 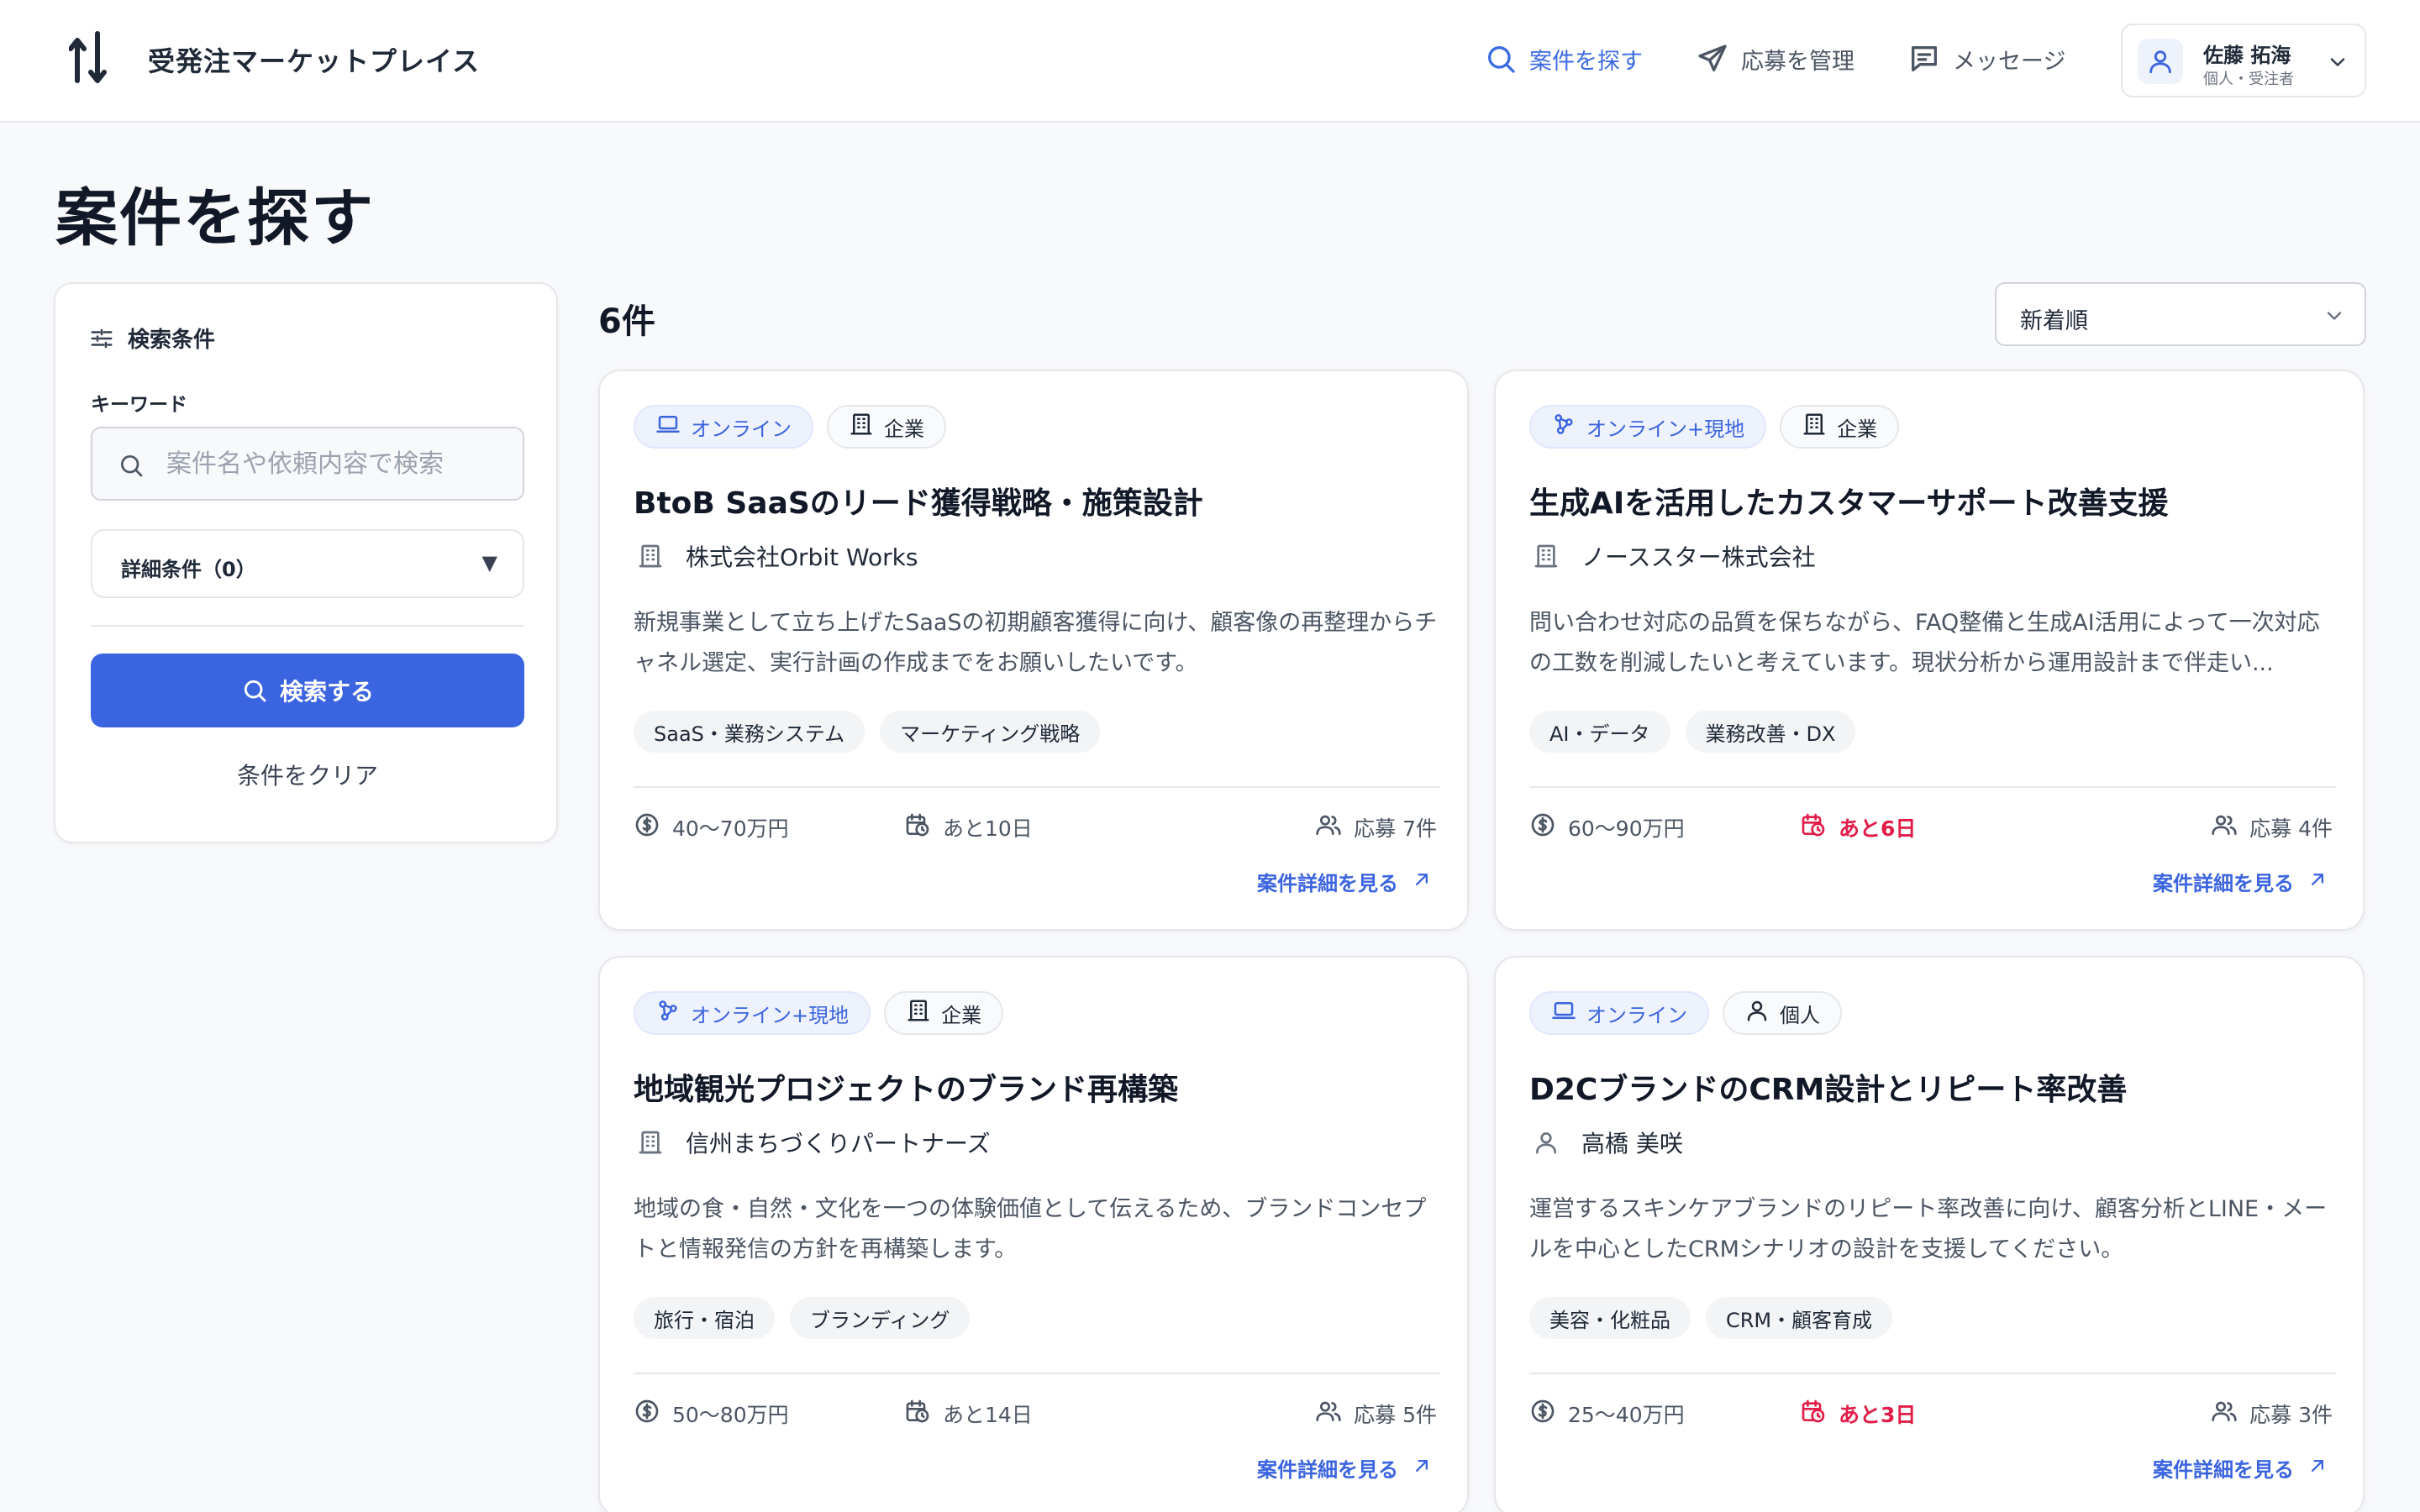 I want to click on budget: 25〜40万円, so click(x=1607, y=1414).